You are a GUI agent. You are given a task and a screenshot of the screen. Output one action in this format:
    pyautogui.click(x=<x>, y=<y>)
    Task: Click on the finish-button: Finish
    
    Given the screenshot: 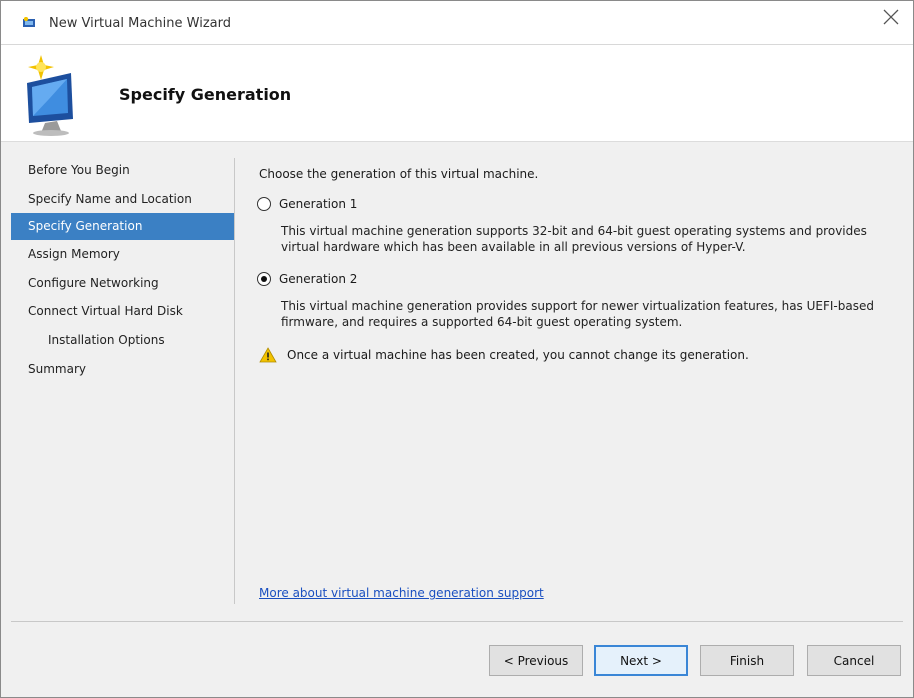 What is the action you would take?
    pyautogui.click(x=747, y=660)
    